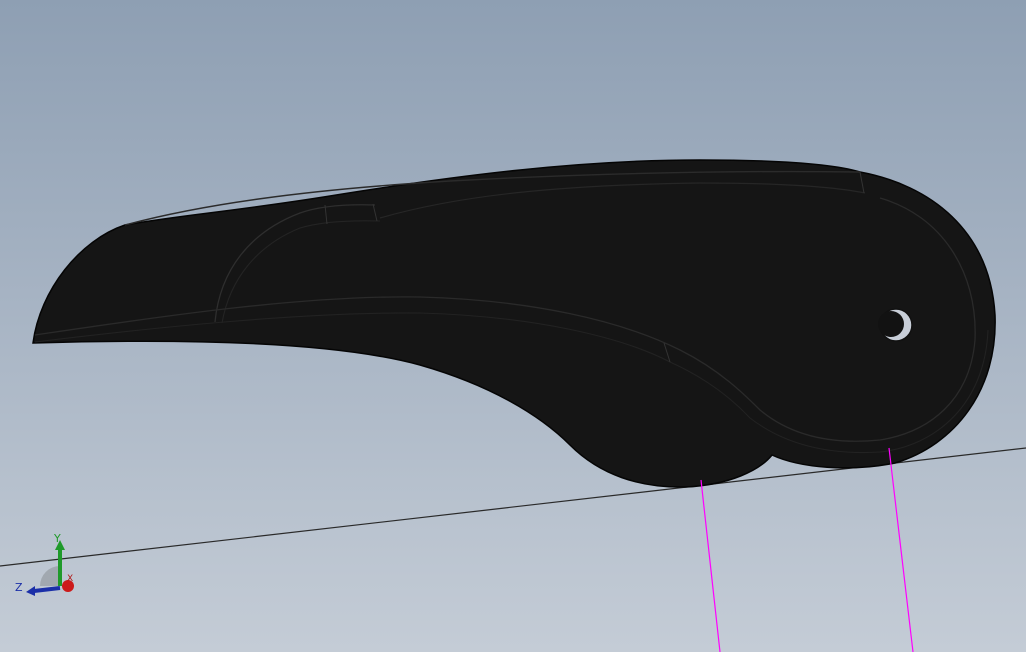 This screenshot has height=652, width=1026. I want to click on z-axis-arrow, so click(47, 589).